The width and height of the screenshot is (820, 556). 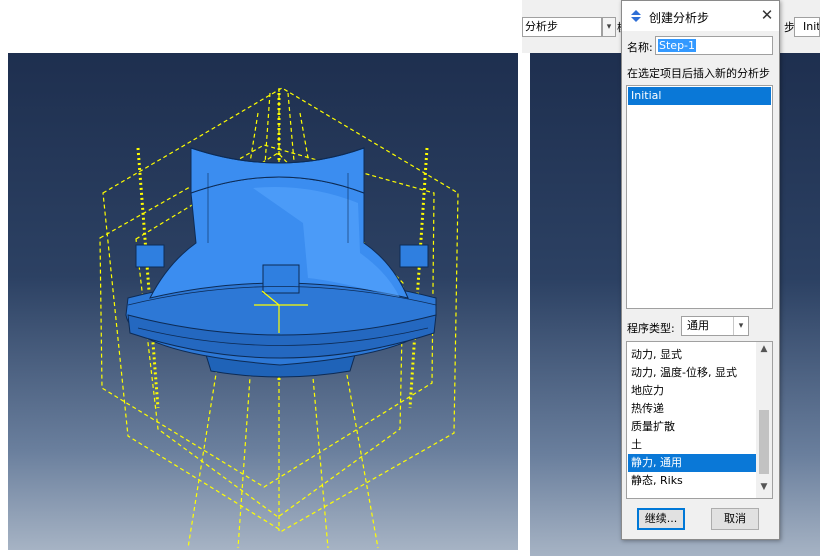 I want to click on list-item: 质量扩散, so click(x=692, y=427).